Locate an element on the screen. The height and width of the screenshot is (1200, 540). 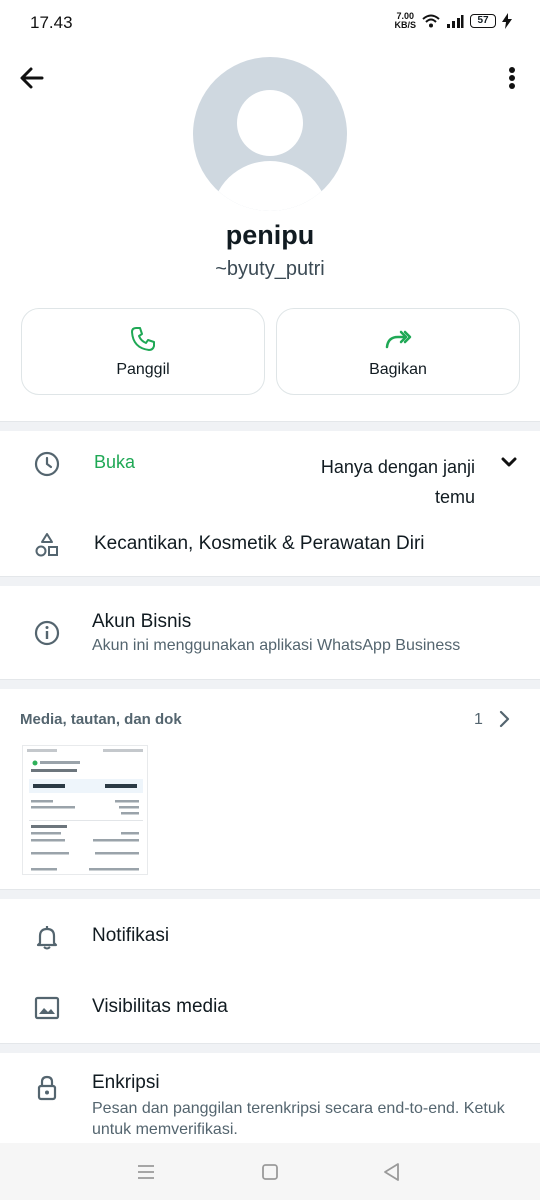
home-square-icon is located at coordinates (270, 1172).